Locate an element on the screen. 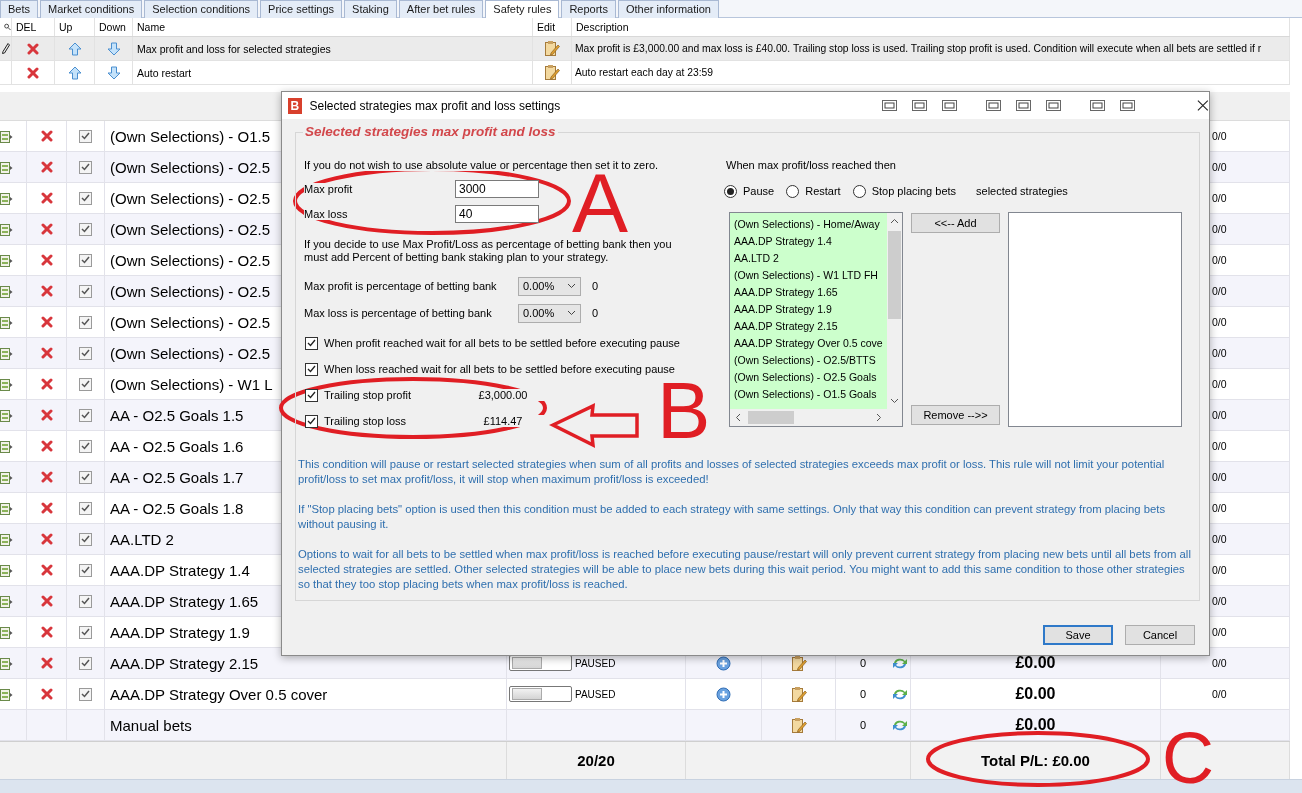 Image resolution: width=1302 pixels, height=793 pixels. selected-list is located at coordinates (1095, 319).